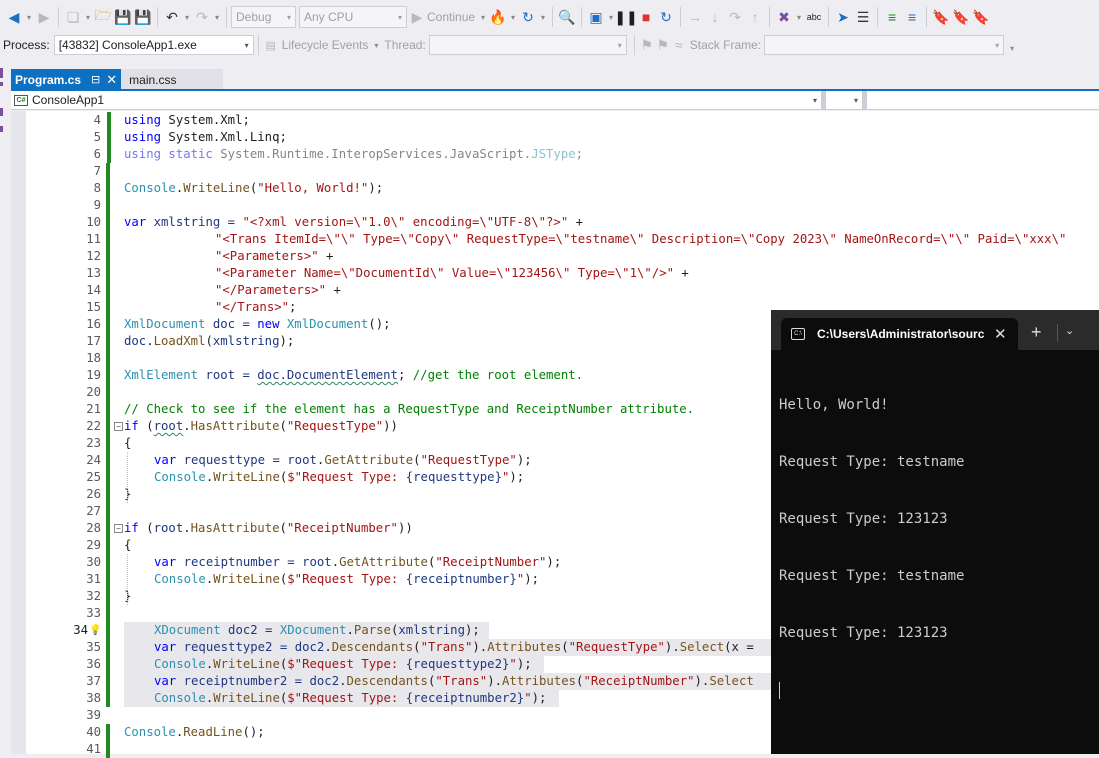  I want to click on step-into-icon: ↓, so click(715, 17).